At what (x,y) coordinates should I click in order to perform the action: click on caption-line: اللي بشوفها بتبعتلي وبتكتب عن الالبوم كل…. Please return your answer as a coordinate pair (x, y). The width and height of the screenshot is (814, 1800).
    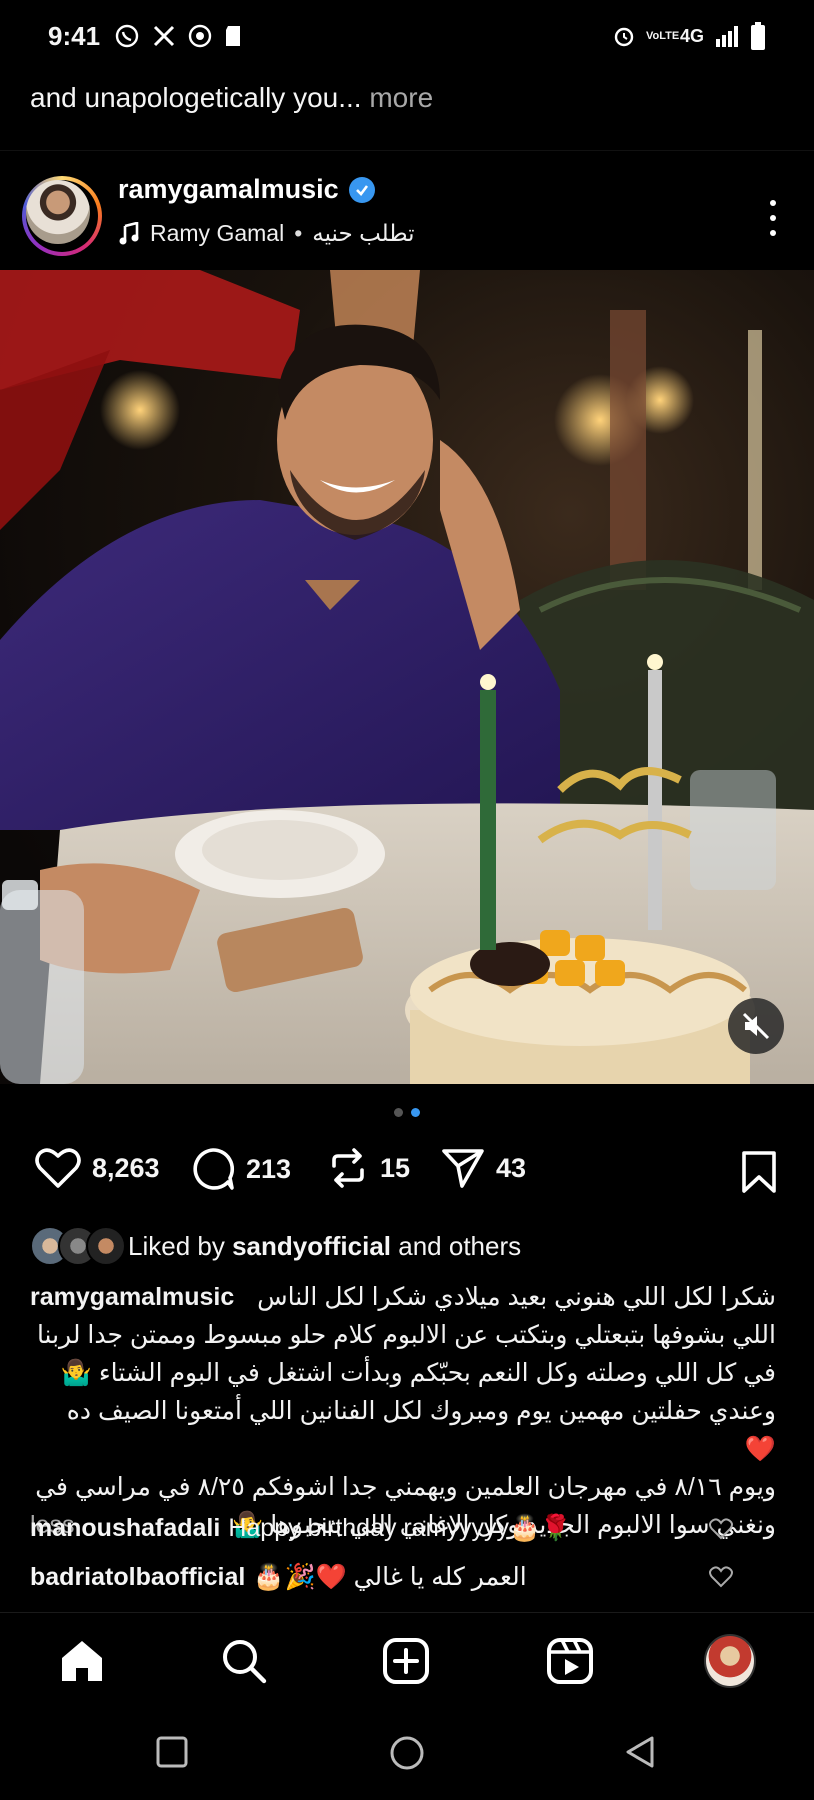
    Looking at the image, I should click on (406, 1335).